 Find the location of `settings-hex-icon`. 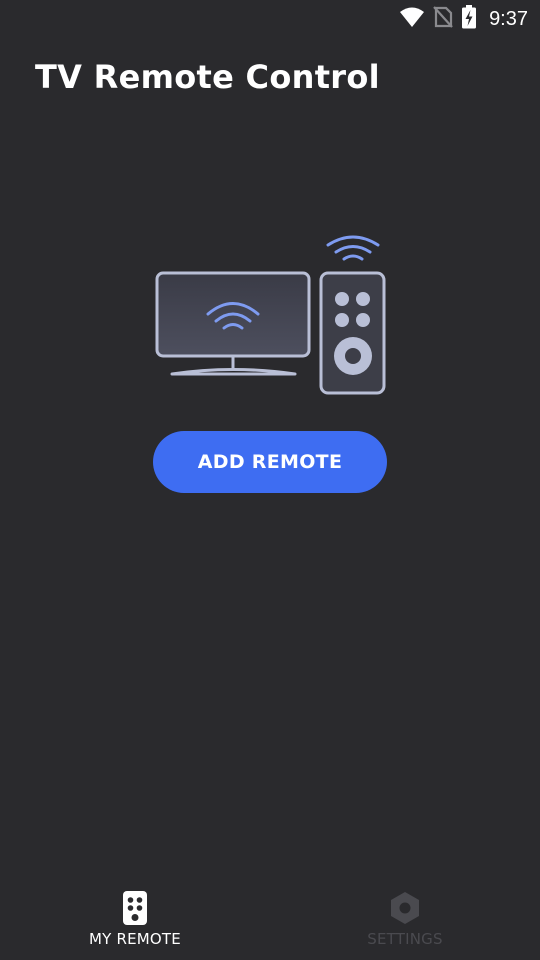

settings-hex-icon is located at coordinates (405, 908).